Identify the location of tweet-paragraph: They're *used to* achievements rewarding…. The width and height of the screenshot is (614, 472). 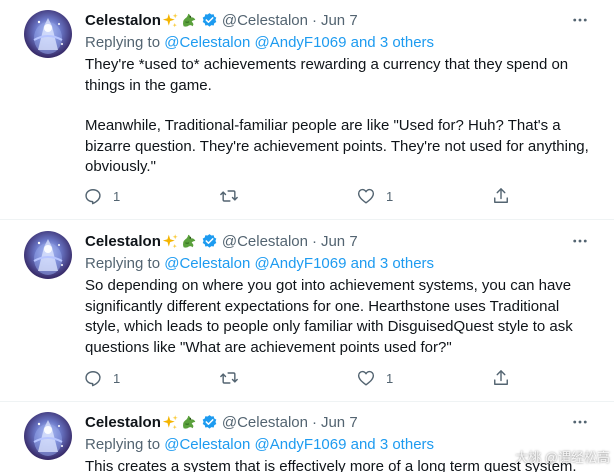
(327, 75).